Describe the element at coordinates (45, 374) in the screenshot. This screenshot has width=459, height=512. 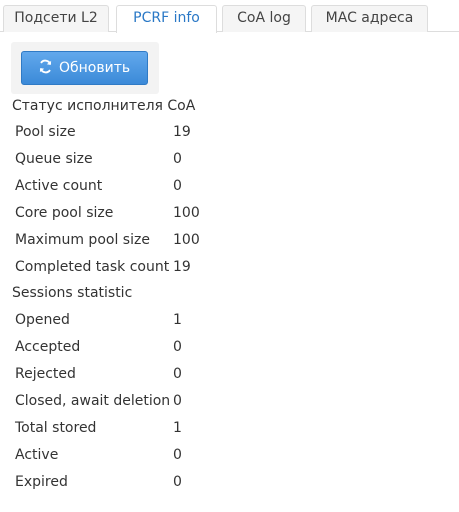
I see `stat-label: Rejected` at that location.